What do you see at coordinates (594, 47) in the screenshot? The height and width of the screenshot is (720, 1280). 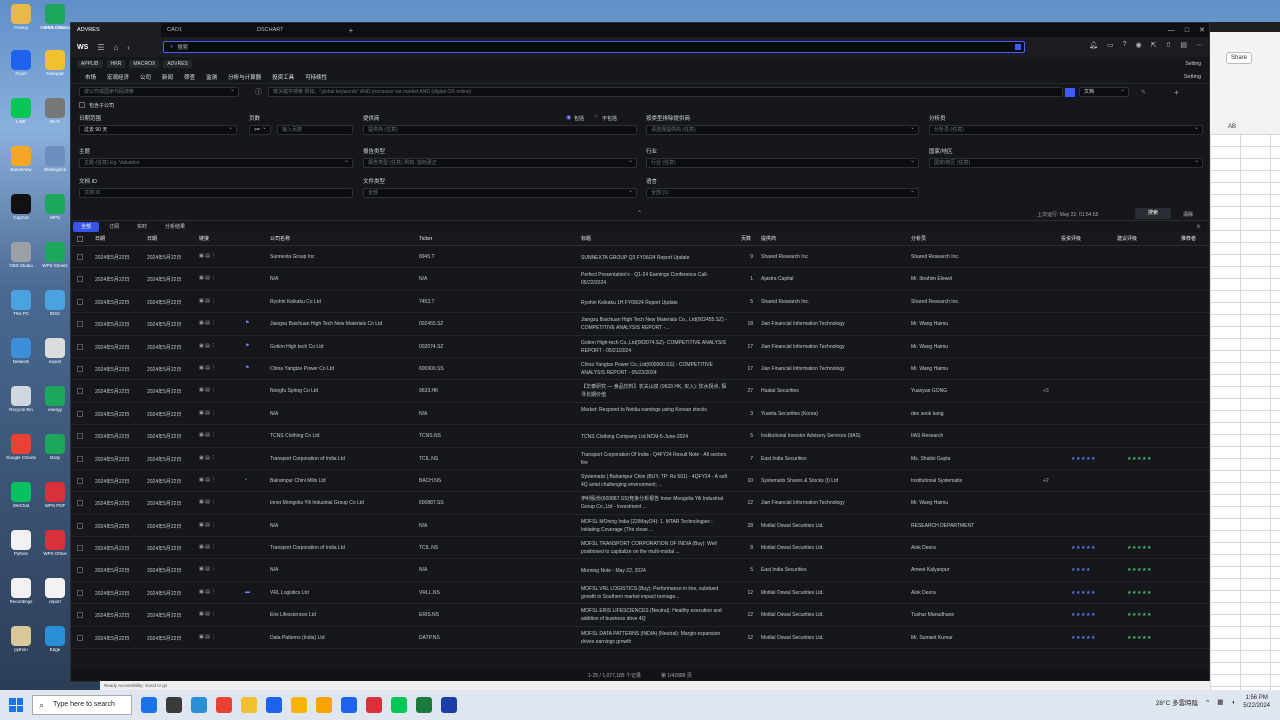 I see `global-search-input: ⌕ 搜索` at bounding box center [594, 47].